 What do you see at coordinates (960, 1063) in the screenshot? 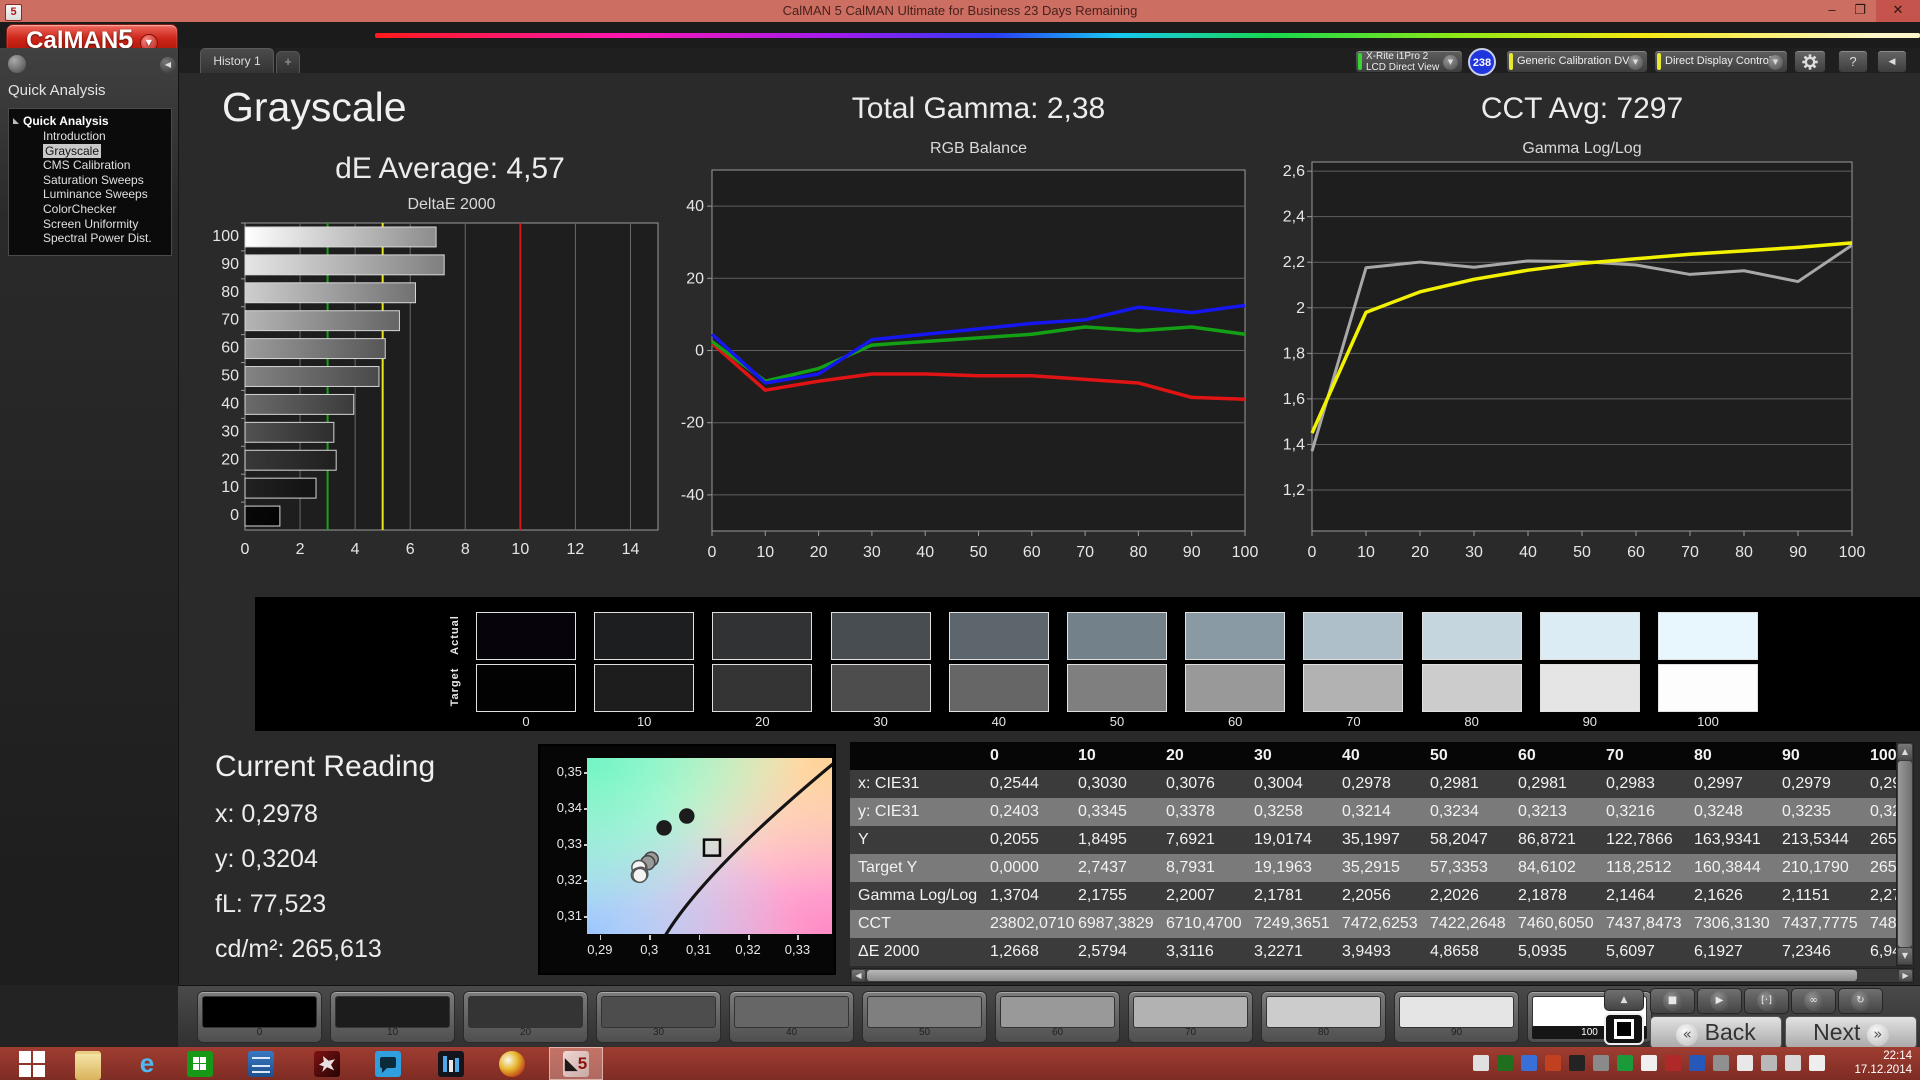
I see `windows-taskbar: 22:14 17.12.2014 e ◣5` at bounding box center [960, 1063].